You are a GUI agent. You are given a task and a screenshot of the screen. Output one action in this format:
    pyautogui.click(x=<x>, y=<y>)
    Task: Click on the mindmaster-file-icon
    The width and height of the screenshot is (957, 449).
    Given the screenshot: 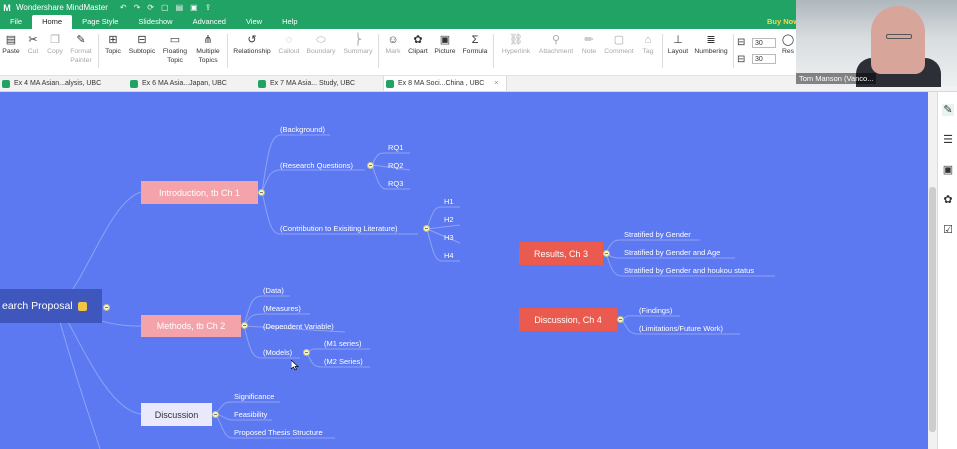 What is the action you would take?
    pyautogui.click(x=6, y=83)
    